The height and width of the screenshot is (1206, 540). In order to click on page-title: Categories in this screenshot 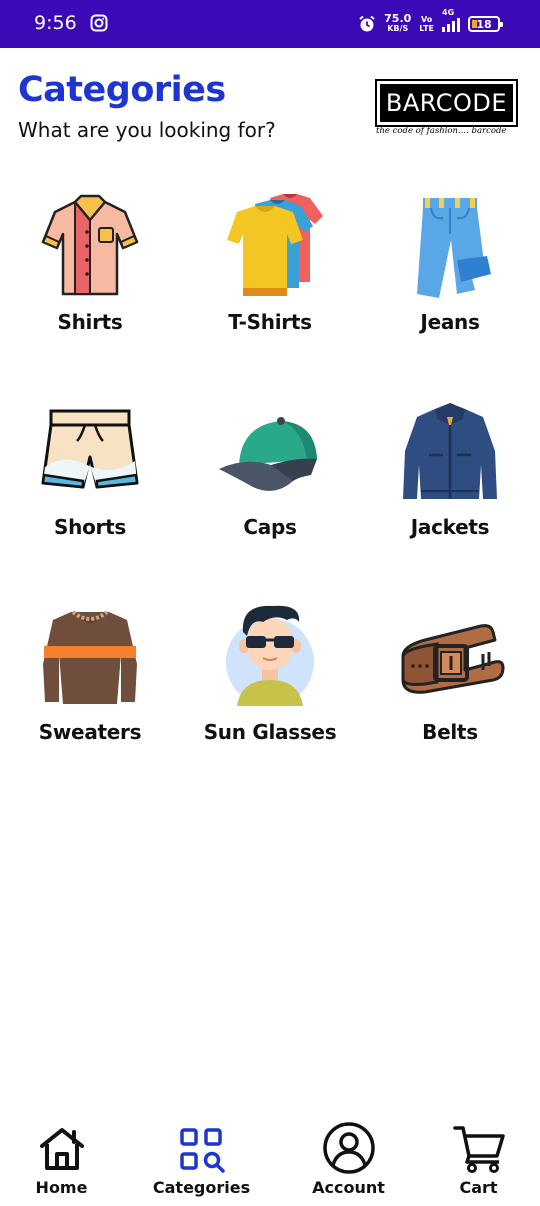, I will do `click(122, 90)`.